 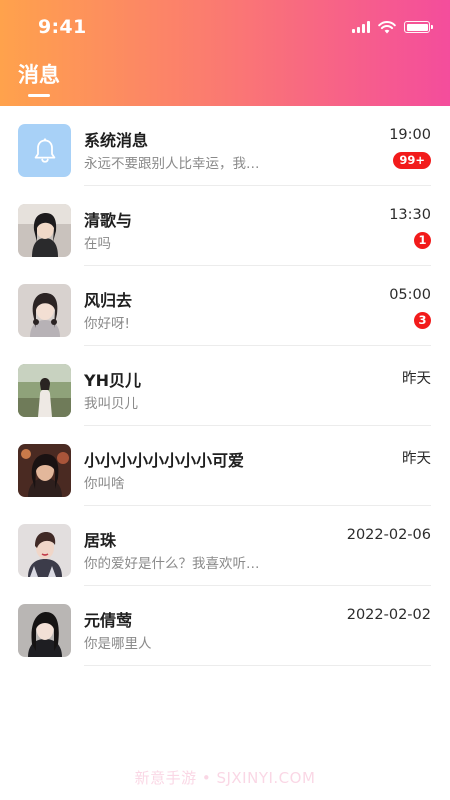 I want to click on status-time: 9:41, so click(x=62, y=27).